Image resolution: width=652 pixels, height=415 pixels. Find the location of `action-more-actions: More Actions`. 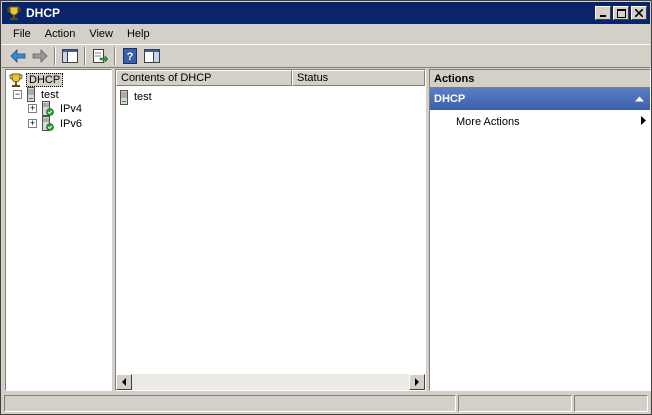

action-more-actions: More Actions is located at coordinates (551, 122).